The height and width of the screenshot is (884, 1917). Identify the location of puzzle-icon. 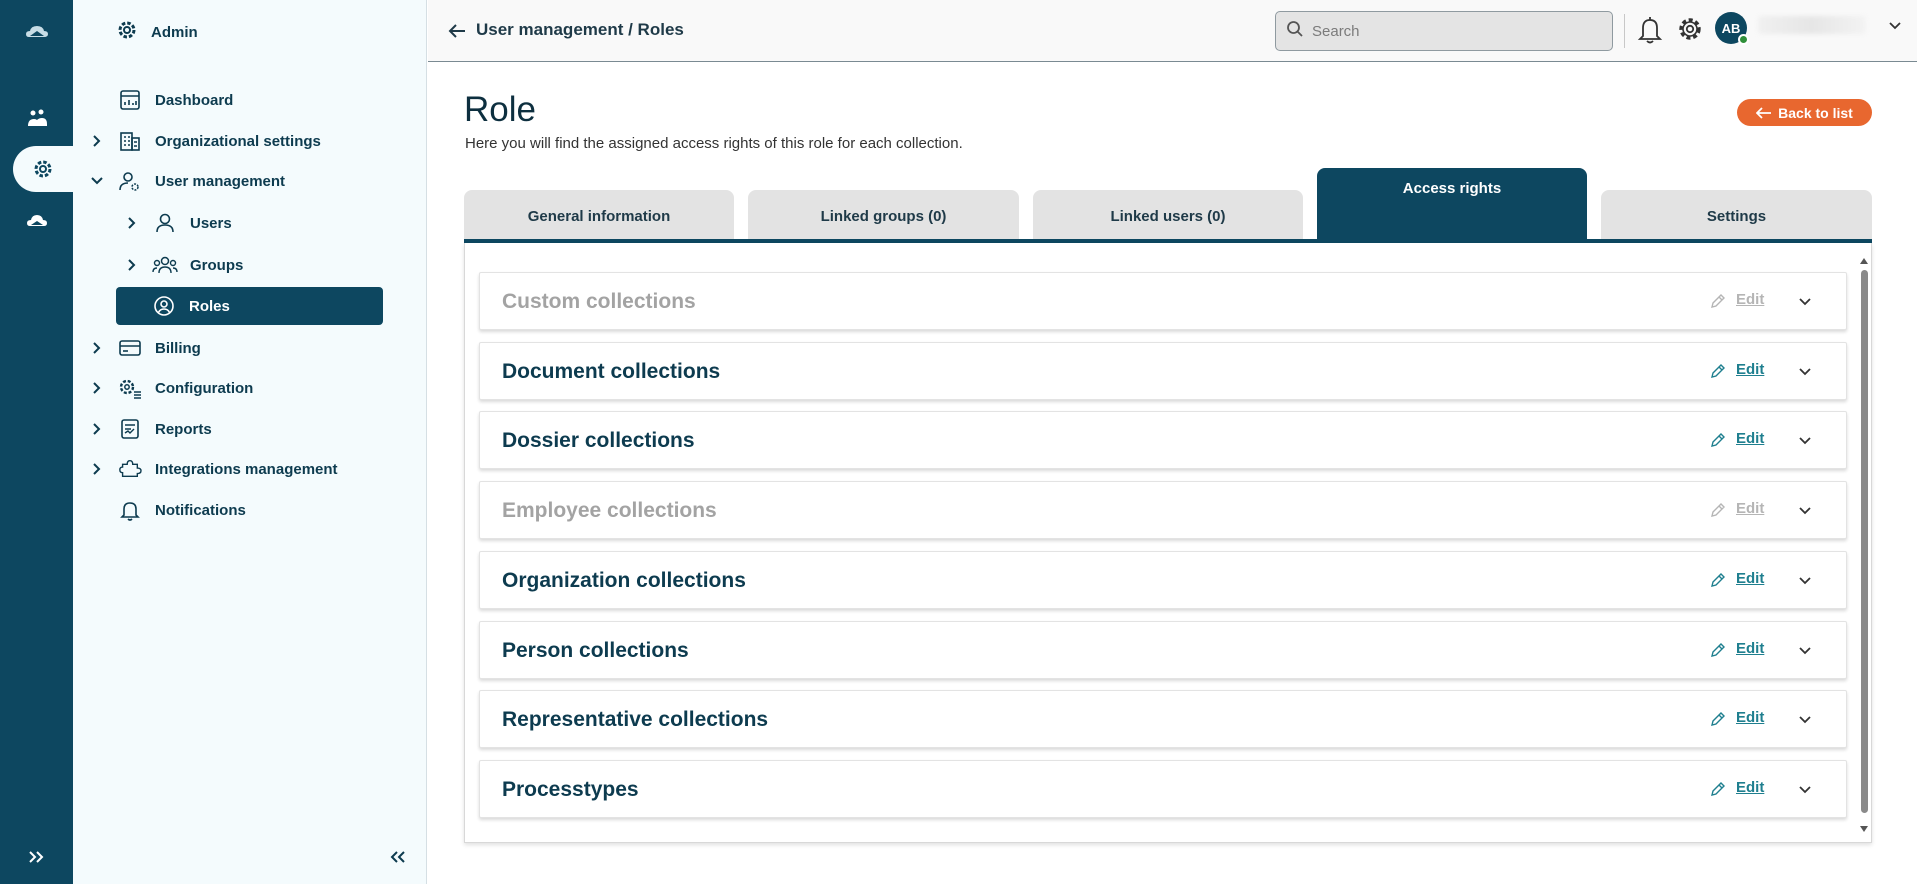
(130, 469).